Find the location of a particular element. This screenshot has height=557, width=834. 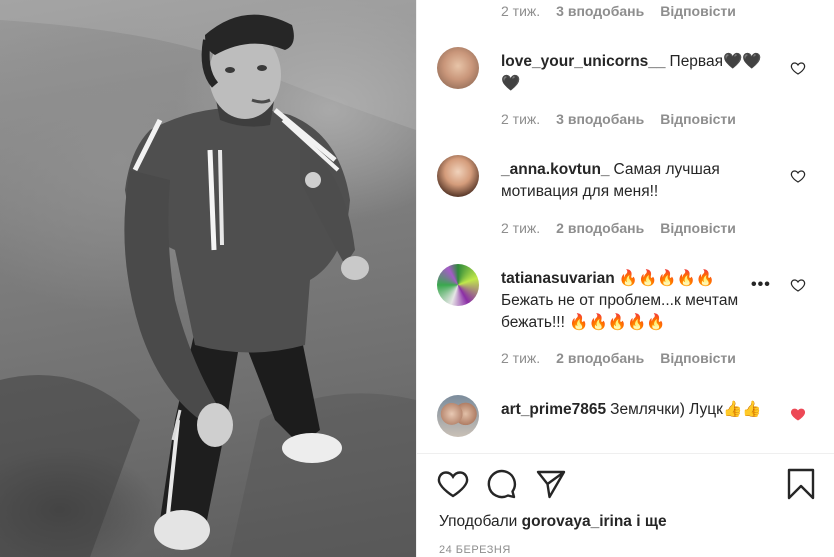

comment-text-block: love_your_unicorns__ Первая🖤🖤🖤 is located at coordinates (636, 73).